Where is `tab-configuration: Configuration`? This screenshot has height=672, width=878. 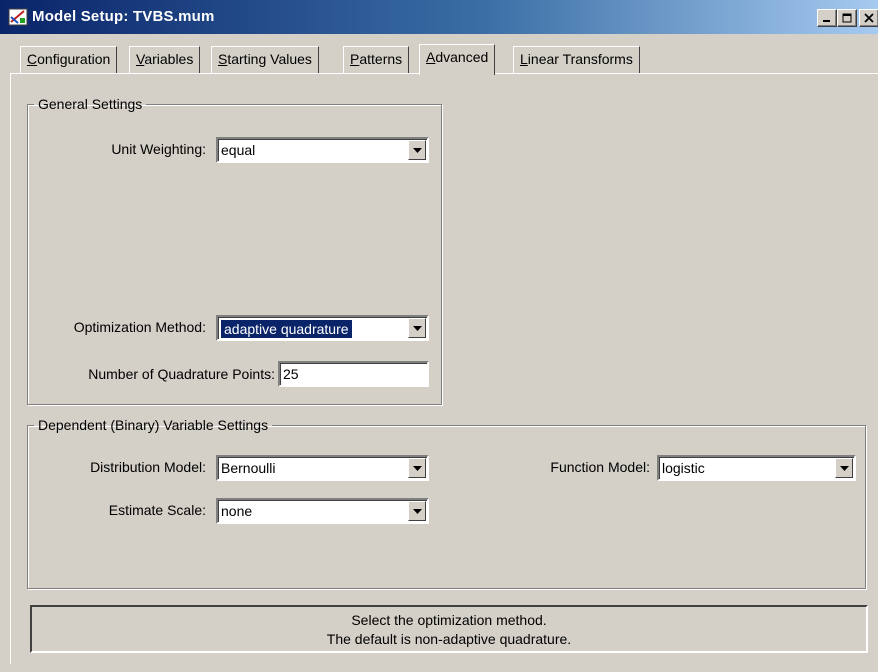
tab-configuration: Configuration is located at coordinates (69, 59).